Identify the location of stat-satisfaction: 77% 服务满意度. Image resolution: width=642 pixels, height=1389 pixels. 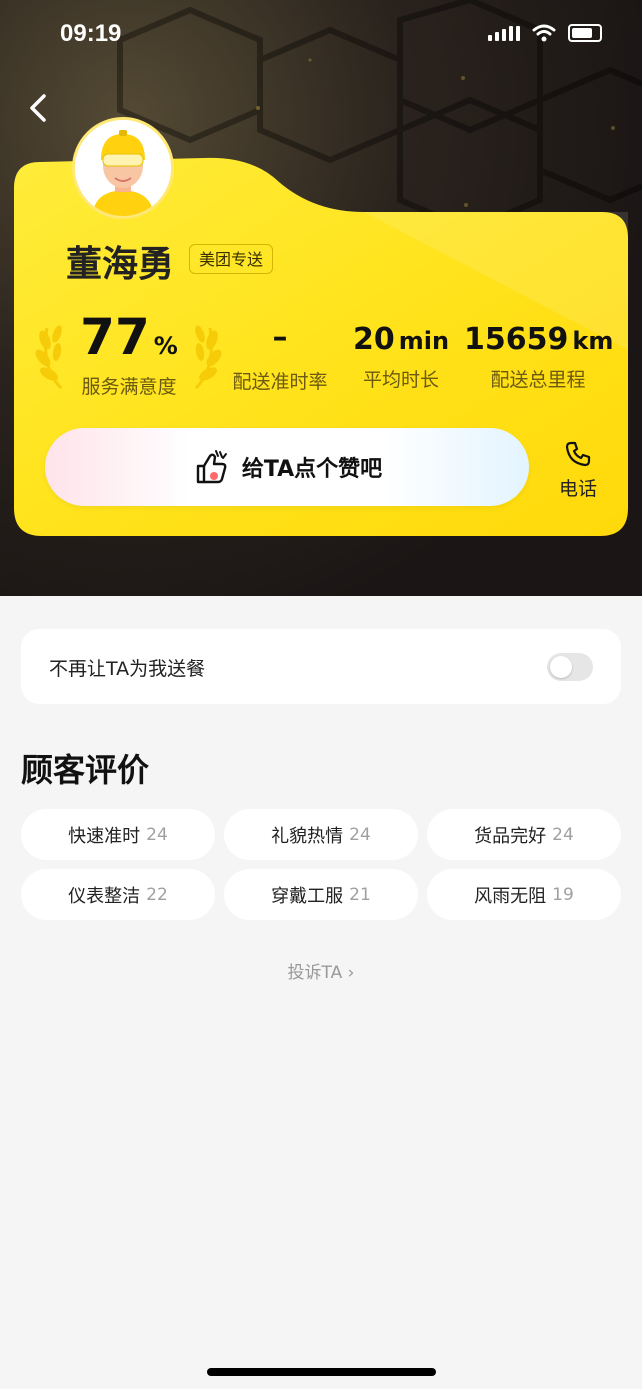
(129, 353).